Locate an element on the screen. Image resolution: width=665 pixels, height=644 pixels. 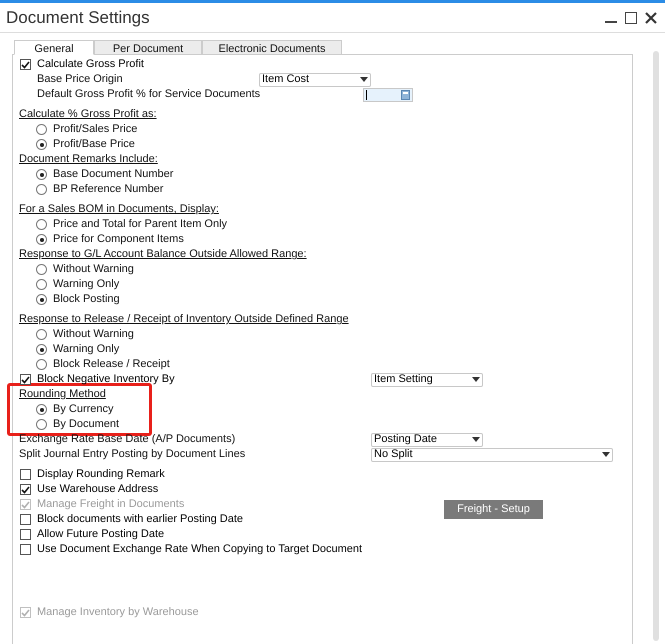
field-label: Exchange Rate Base Date (A/P Documents) is located at coordinates (127, 439).